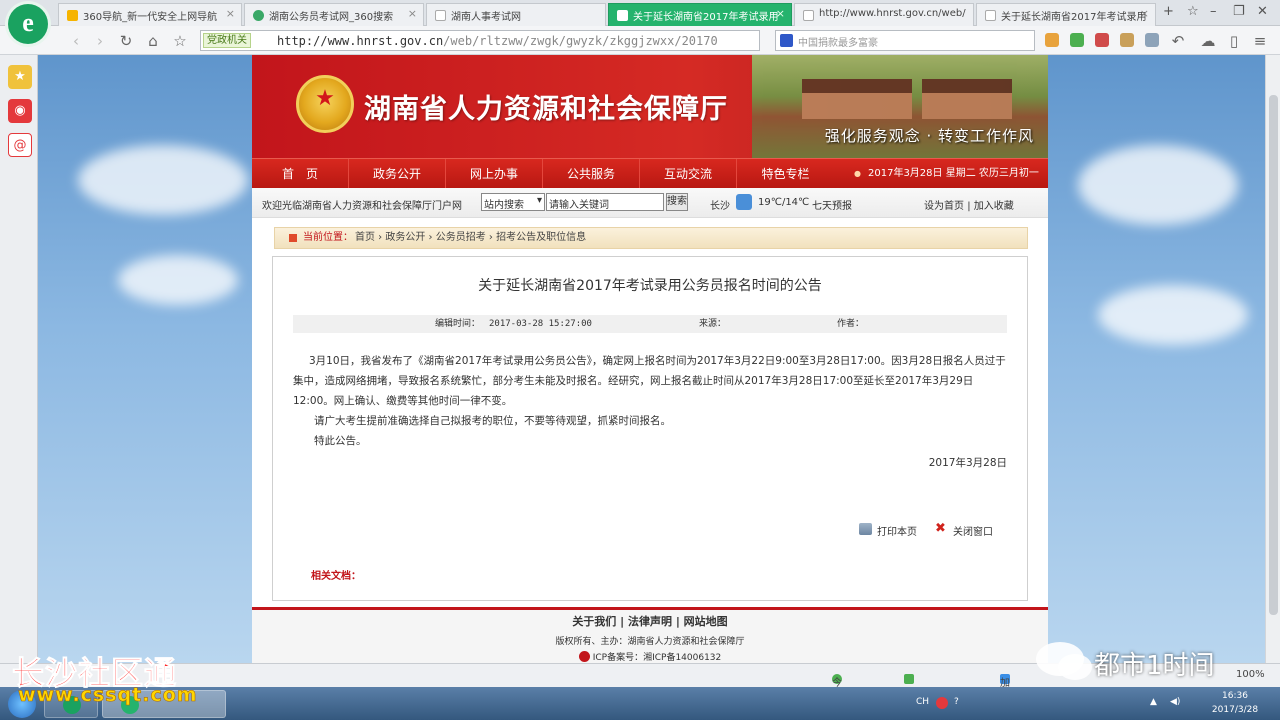 This screenshot has height=720, width=1280. What do you see at coordinates (688, 174) in the screenshot?
I see `nav-interaction: 互动交流` at bounding box center [688, 174].